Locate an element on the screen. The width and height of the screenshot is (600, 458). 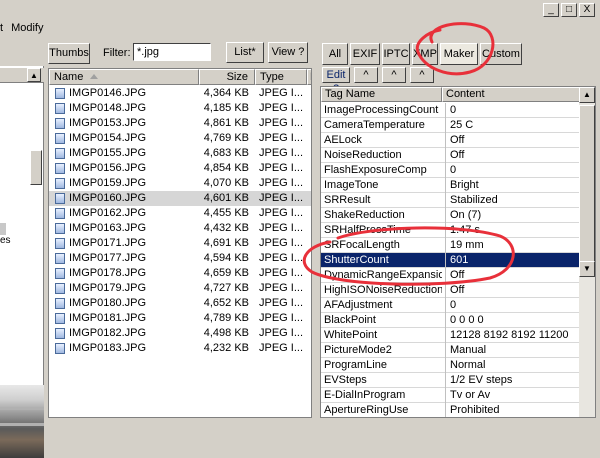
file-size: 4,861 KB is located at coordinates (226, 123).